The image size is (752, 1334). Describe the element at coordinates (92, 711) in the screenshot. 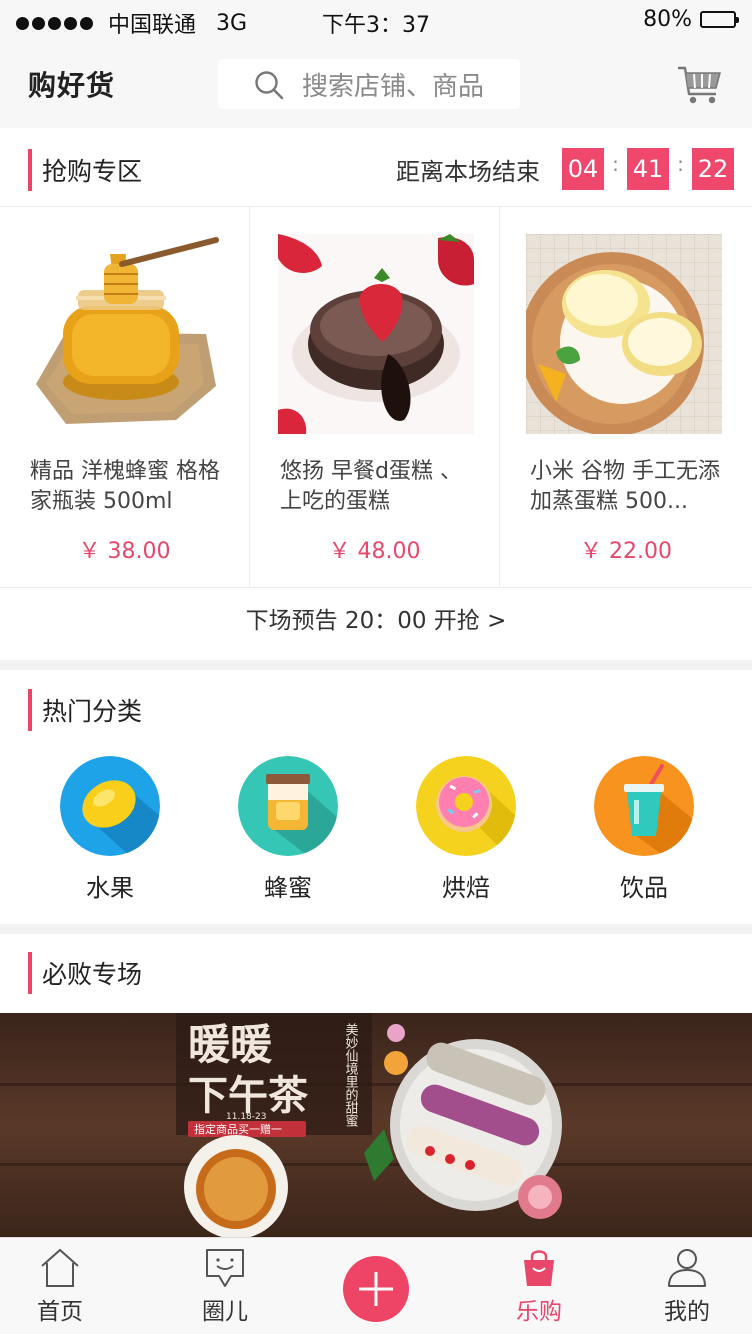

I see `categories-title-text: 热门分类` at that location.